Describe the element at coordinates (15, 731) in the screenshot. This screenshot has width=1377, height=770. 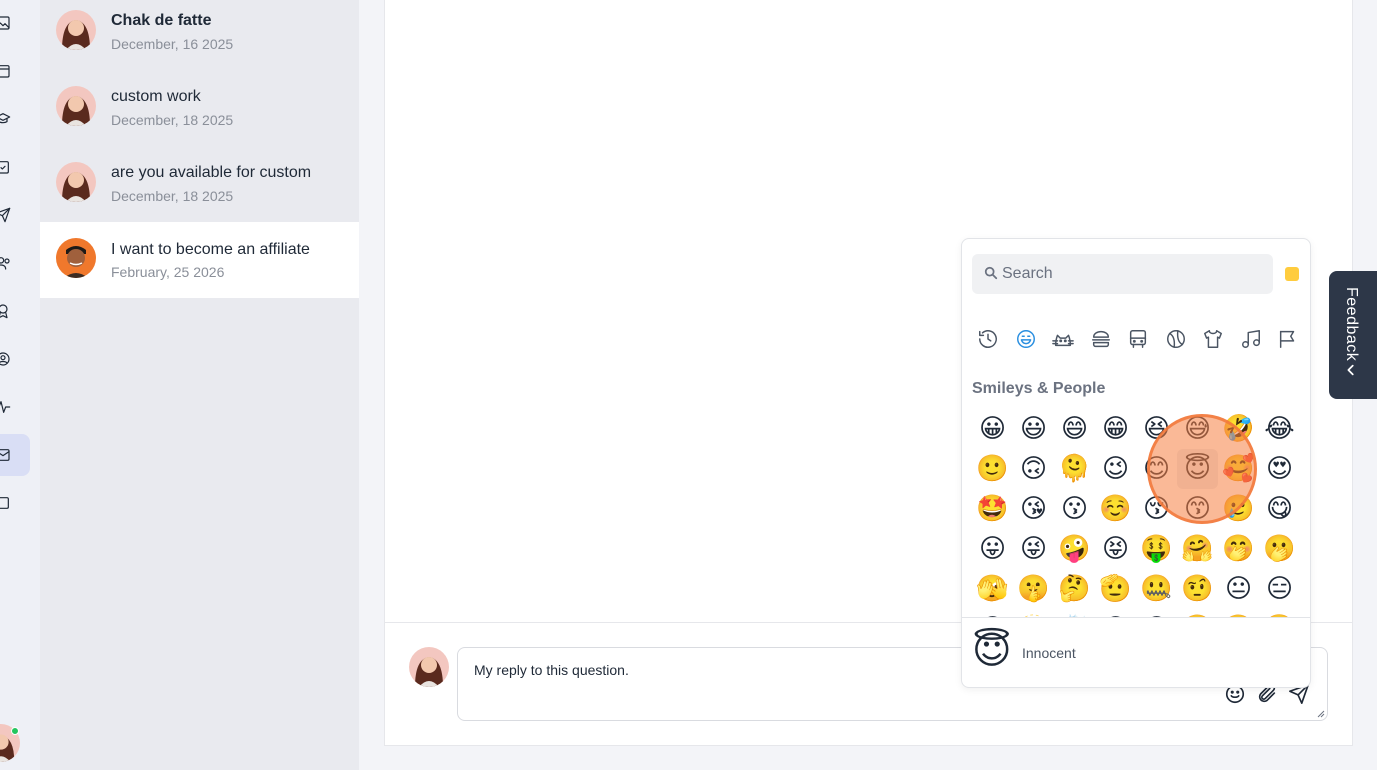
I see `online-status-dot` at that location.